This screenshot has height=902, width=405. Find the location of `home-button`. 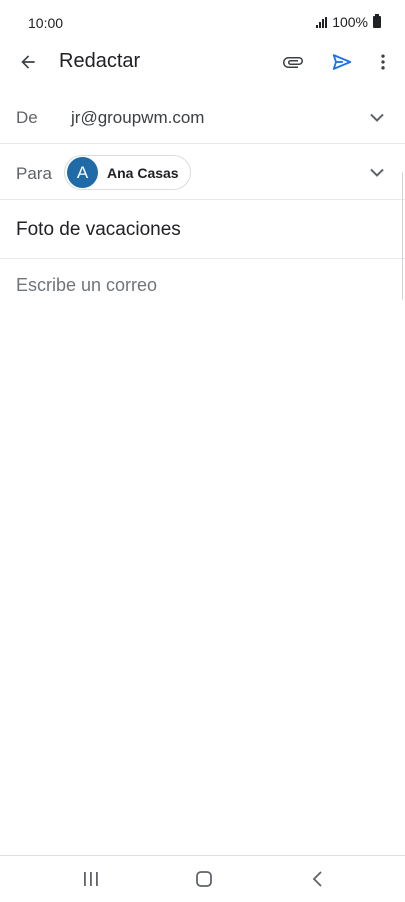

home-button is located at coordinates (204, 879).